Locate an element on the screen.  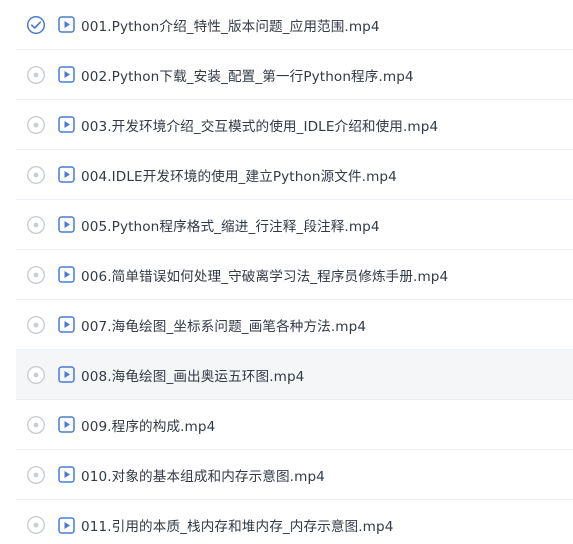
lesson-row: 001.Python介绍_特性_版本问题_应用范围.mp4 is located at coordinates (294, 25).